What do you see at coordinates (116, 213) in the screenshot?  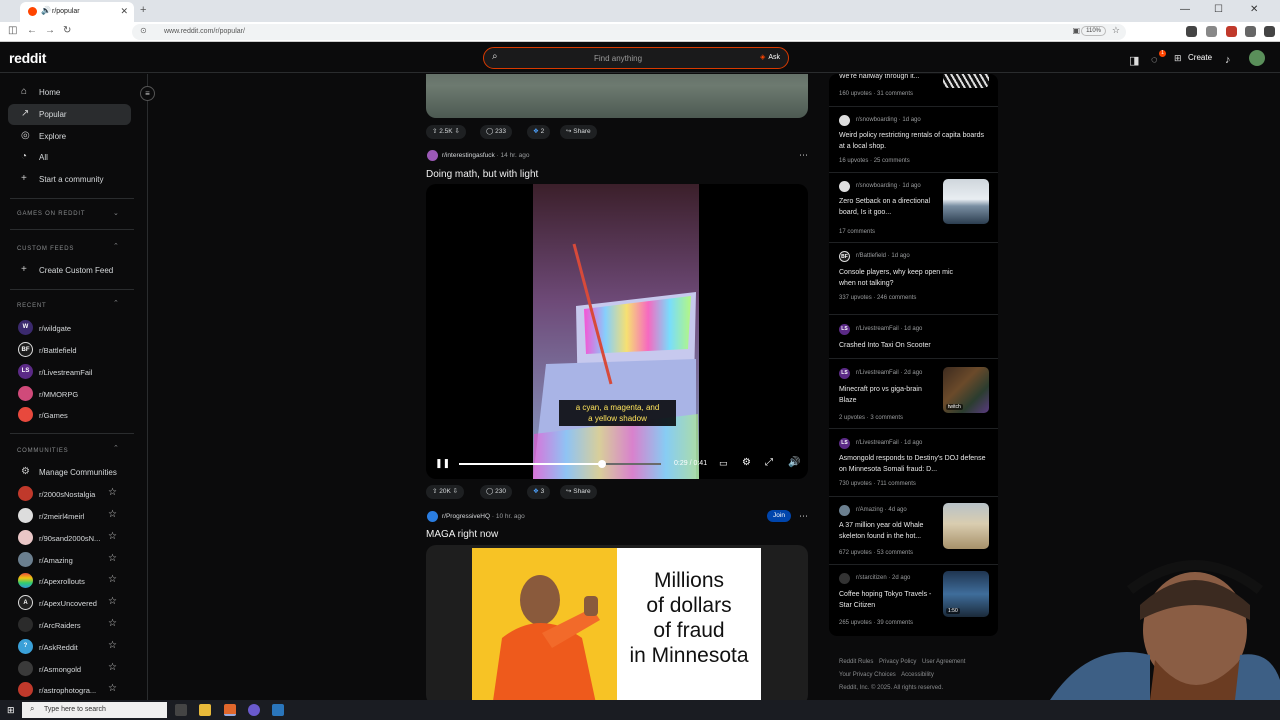 I see `chevron-down-icon: ⌄` at bounding box center [116, 213].